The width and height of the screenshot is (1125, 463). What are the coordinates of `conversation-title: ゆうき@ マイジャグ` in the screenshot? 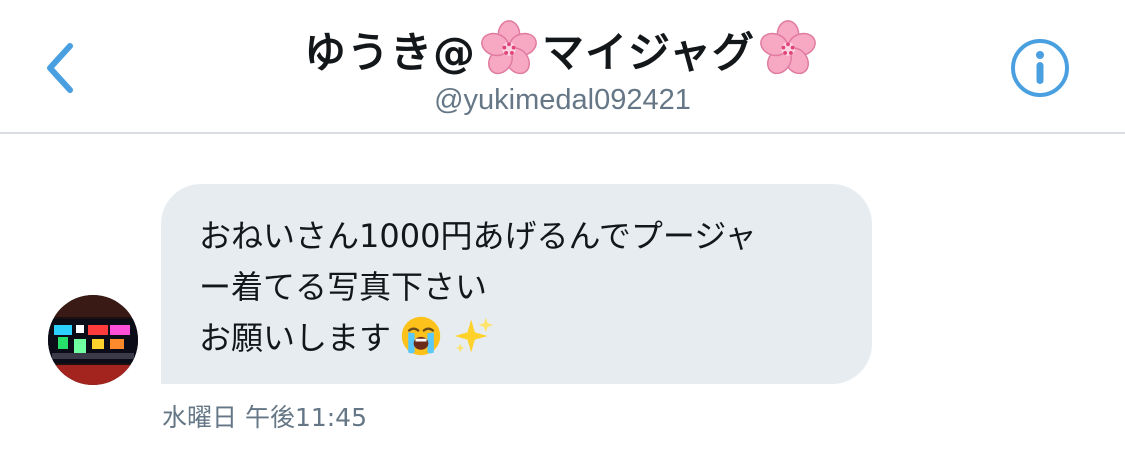 It's located at (562, 49).